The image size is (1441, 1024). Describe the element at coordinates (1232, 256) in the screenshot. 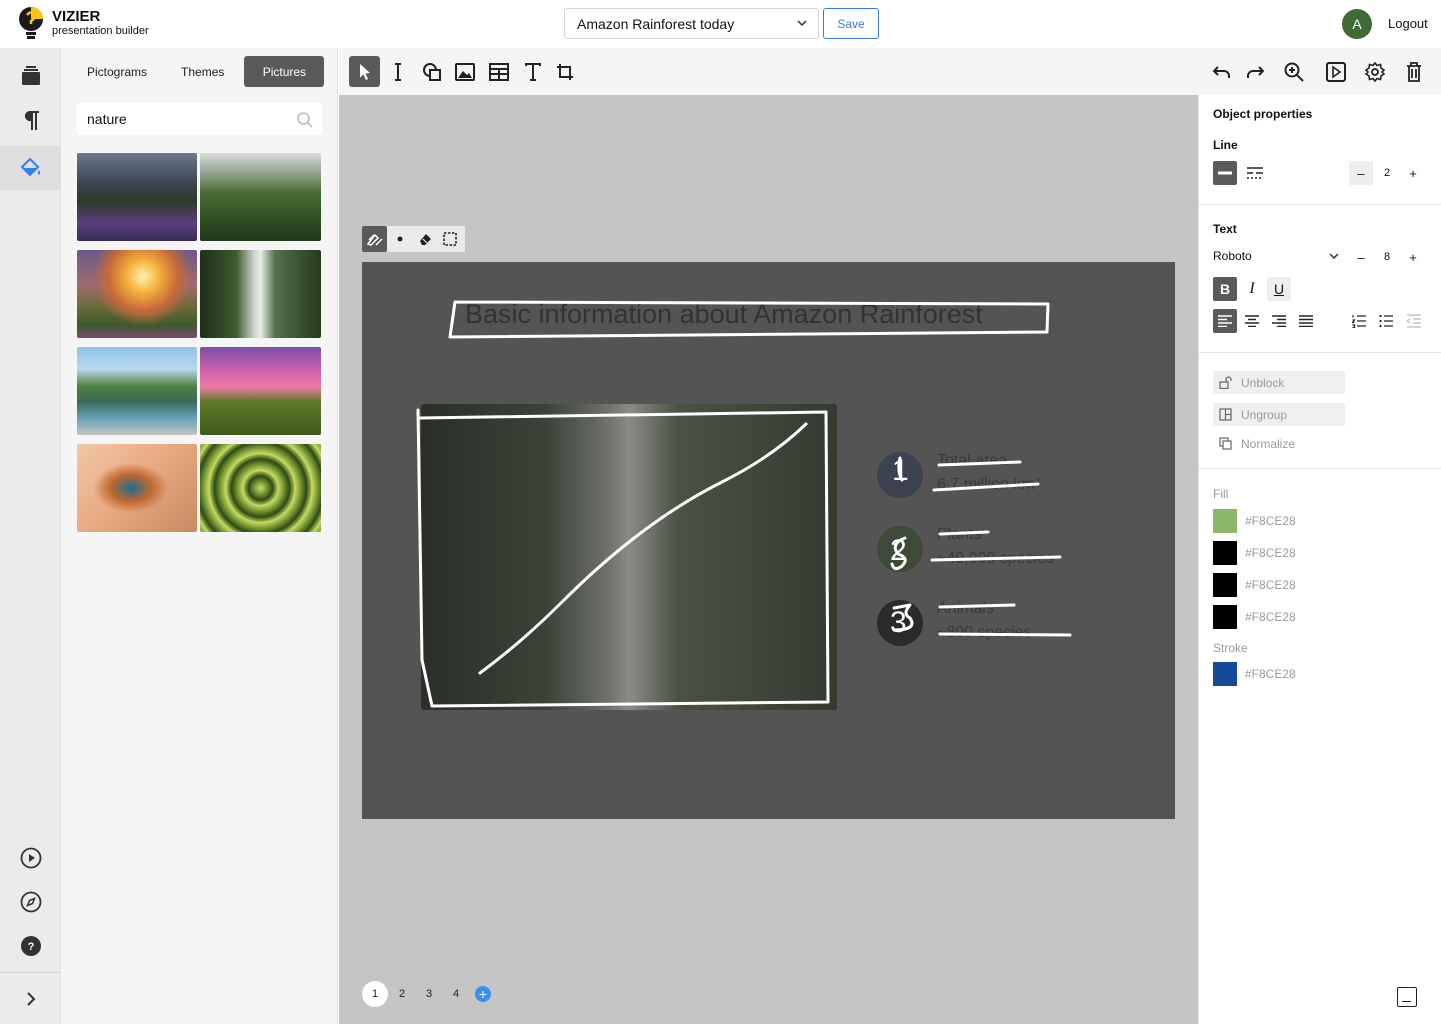

I see `font-value: Roboto` at that location.